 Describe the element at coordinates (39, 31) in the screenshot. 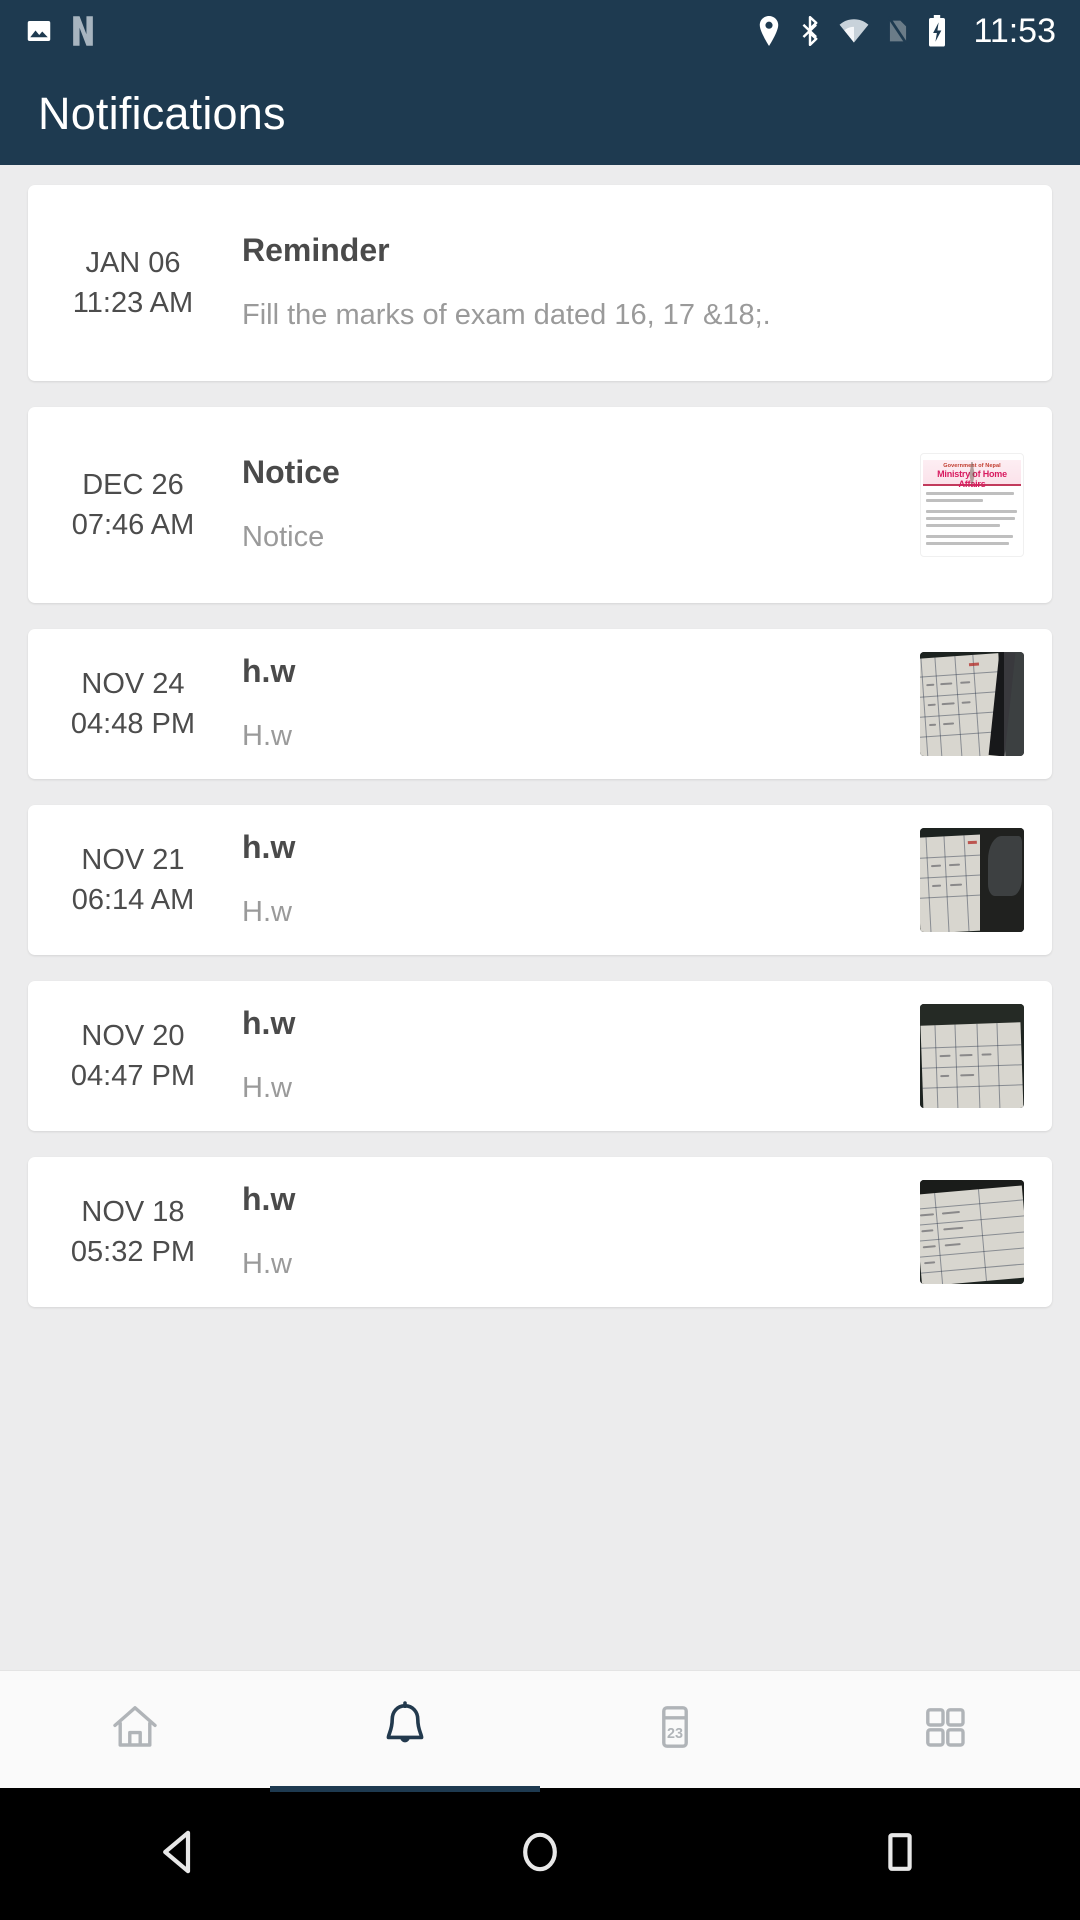

I see `image-icon` at that location.